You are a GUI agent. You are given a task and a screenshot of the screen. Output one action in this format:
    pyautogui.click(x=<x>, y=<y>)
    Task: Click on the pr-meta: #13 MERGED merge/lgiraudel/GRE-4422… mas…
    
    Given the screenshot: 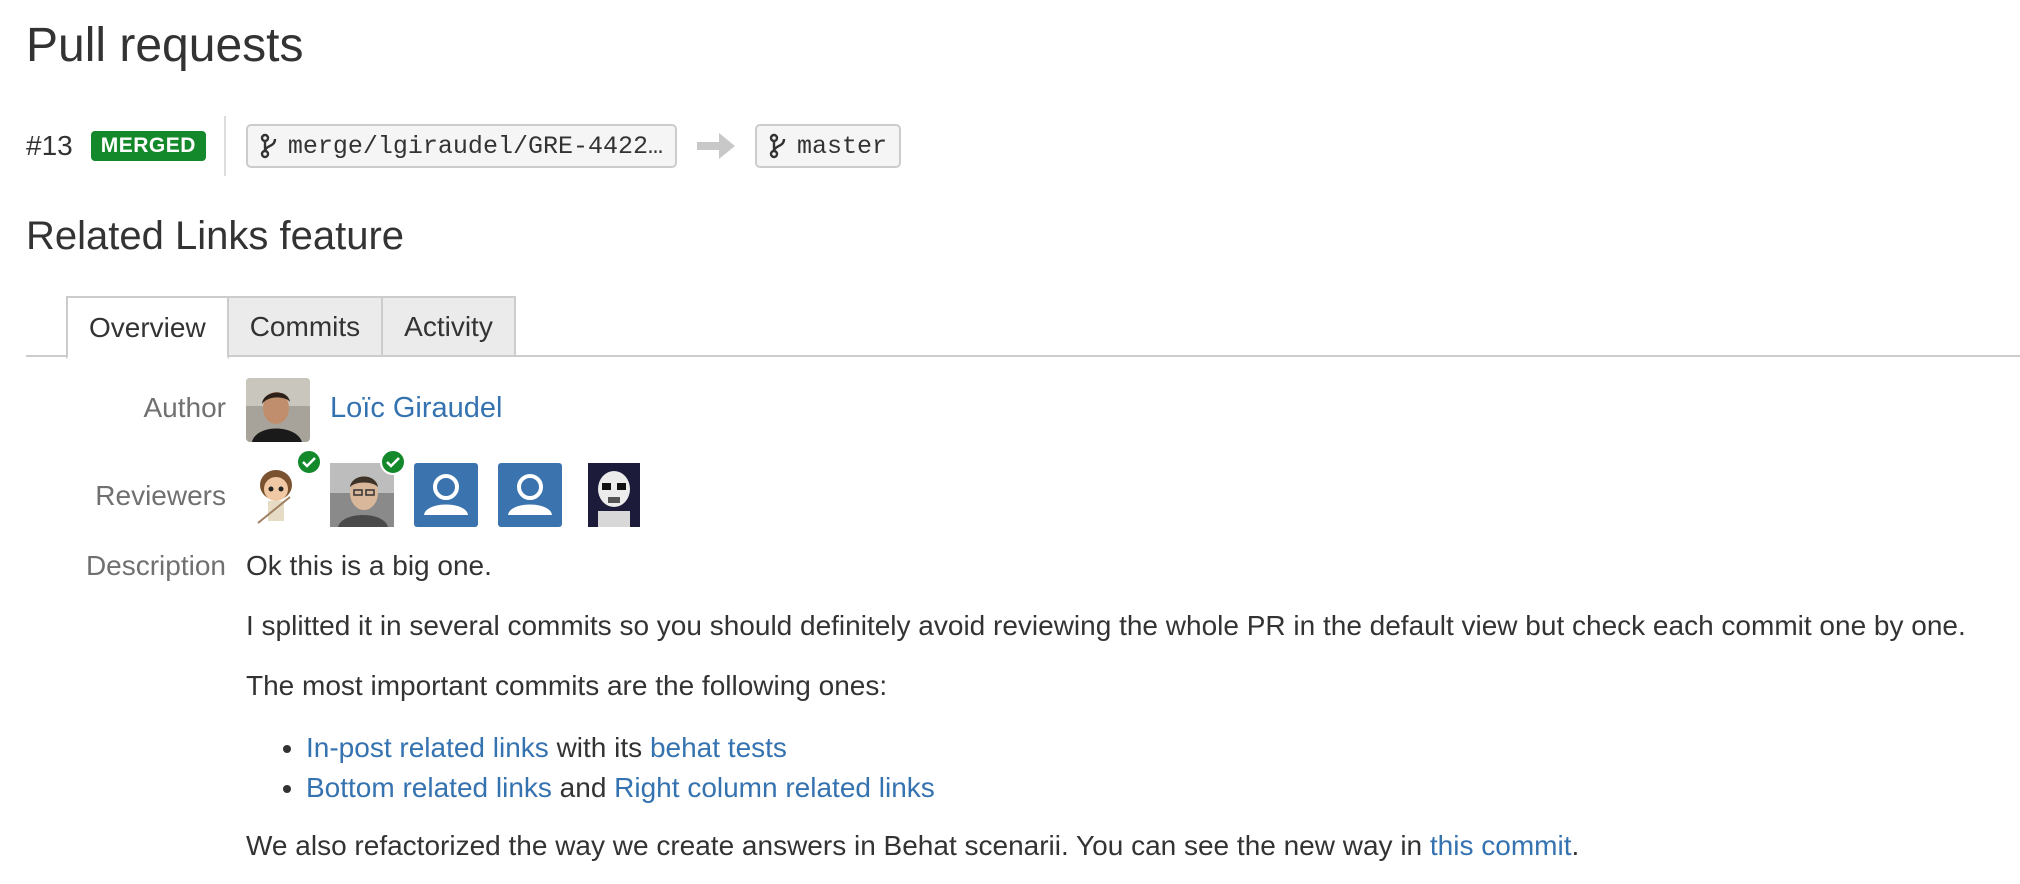 What is the action you would take?
    pyautogui.click(x=463, y=146)
    